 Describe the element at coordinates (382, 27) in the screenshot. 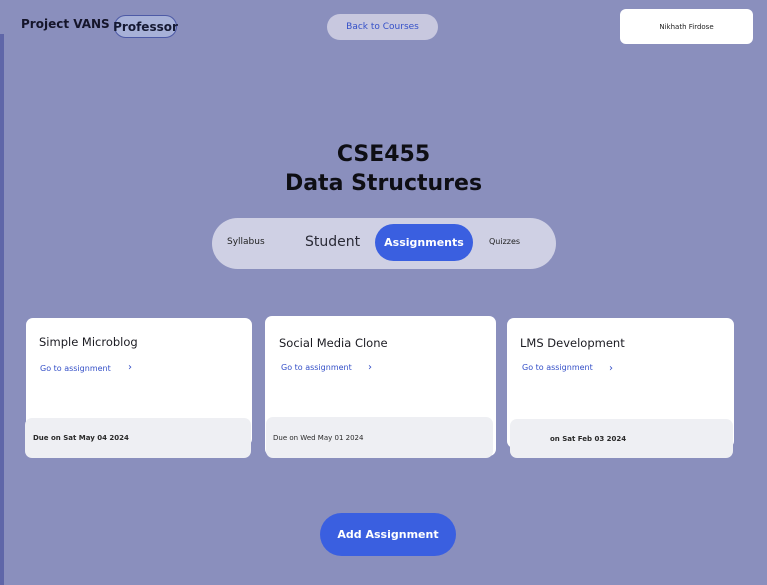

I see `back-to-courses-button: Back to Courses` at that location.